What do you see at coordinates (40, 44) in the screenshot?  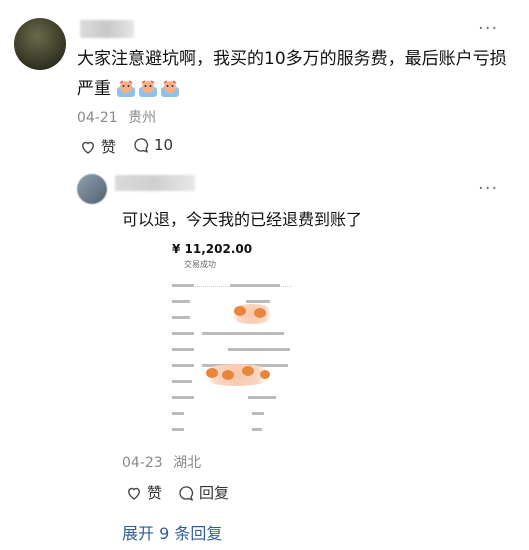 I see `avatar` at bounding box center [40, 44].